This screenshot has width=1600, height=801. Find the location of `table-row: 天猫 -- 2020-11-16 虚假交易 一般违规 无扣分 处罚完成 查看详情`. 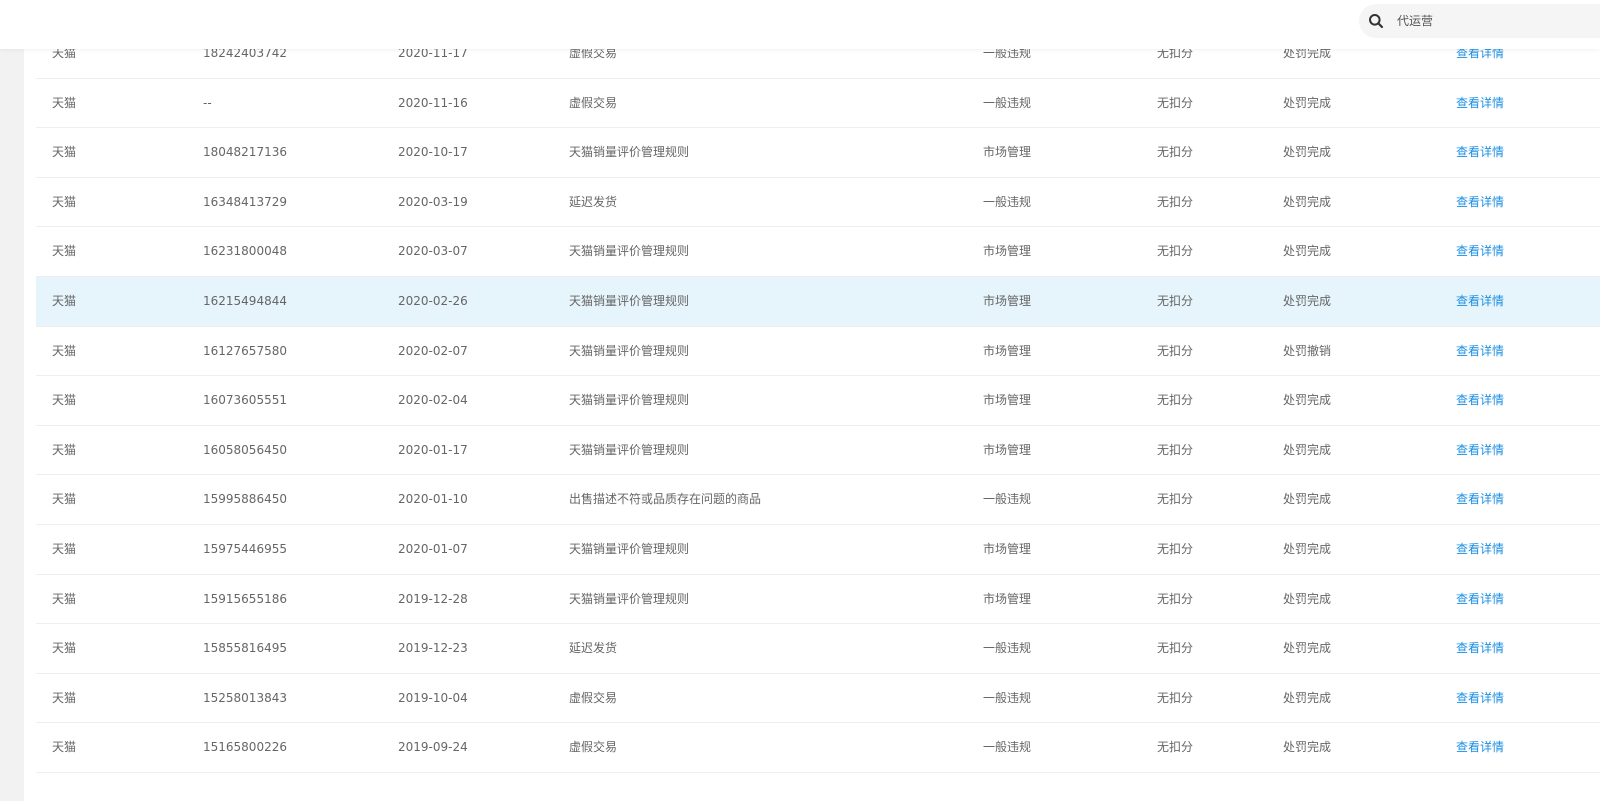

table-row: 天猫 -- 2020-11-16 虚假交易 一般违规 无扣分 处罚完成 查看详情 is located at coordinates (818, 104).